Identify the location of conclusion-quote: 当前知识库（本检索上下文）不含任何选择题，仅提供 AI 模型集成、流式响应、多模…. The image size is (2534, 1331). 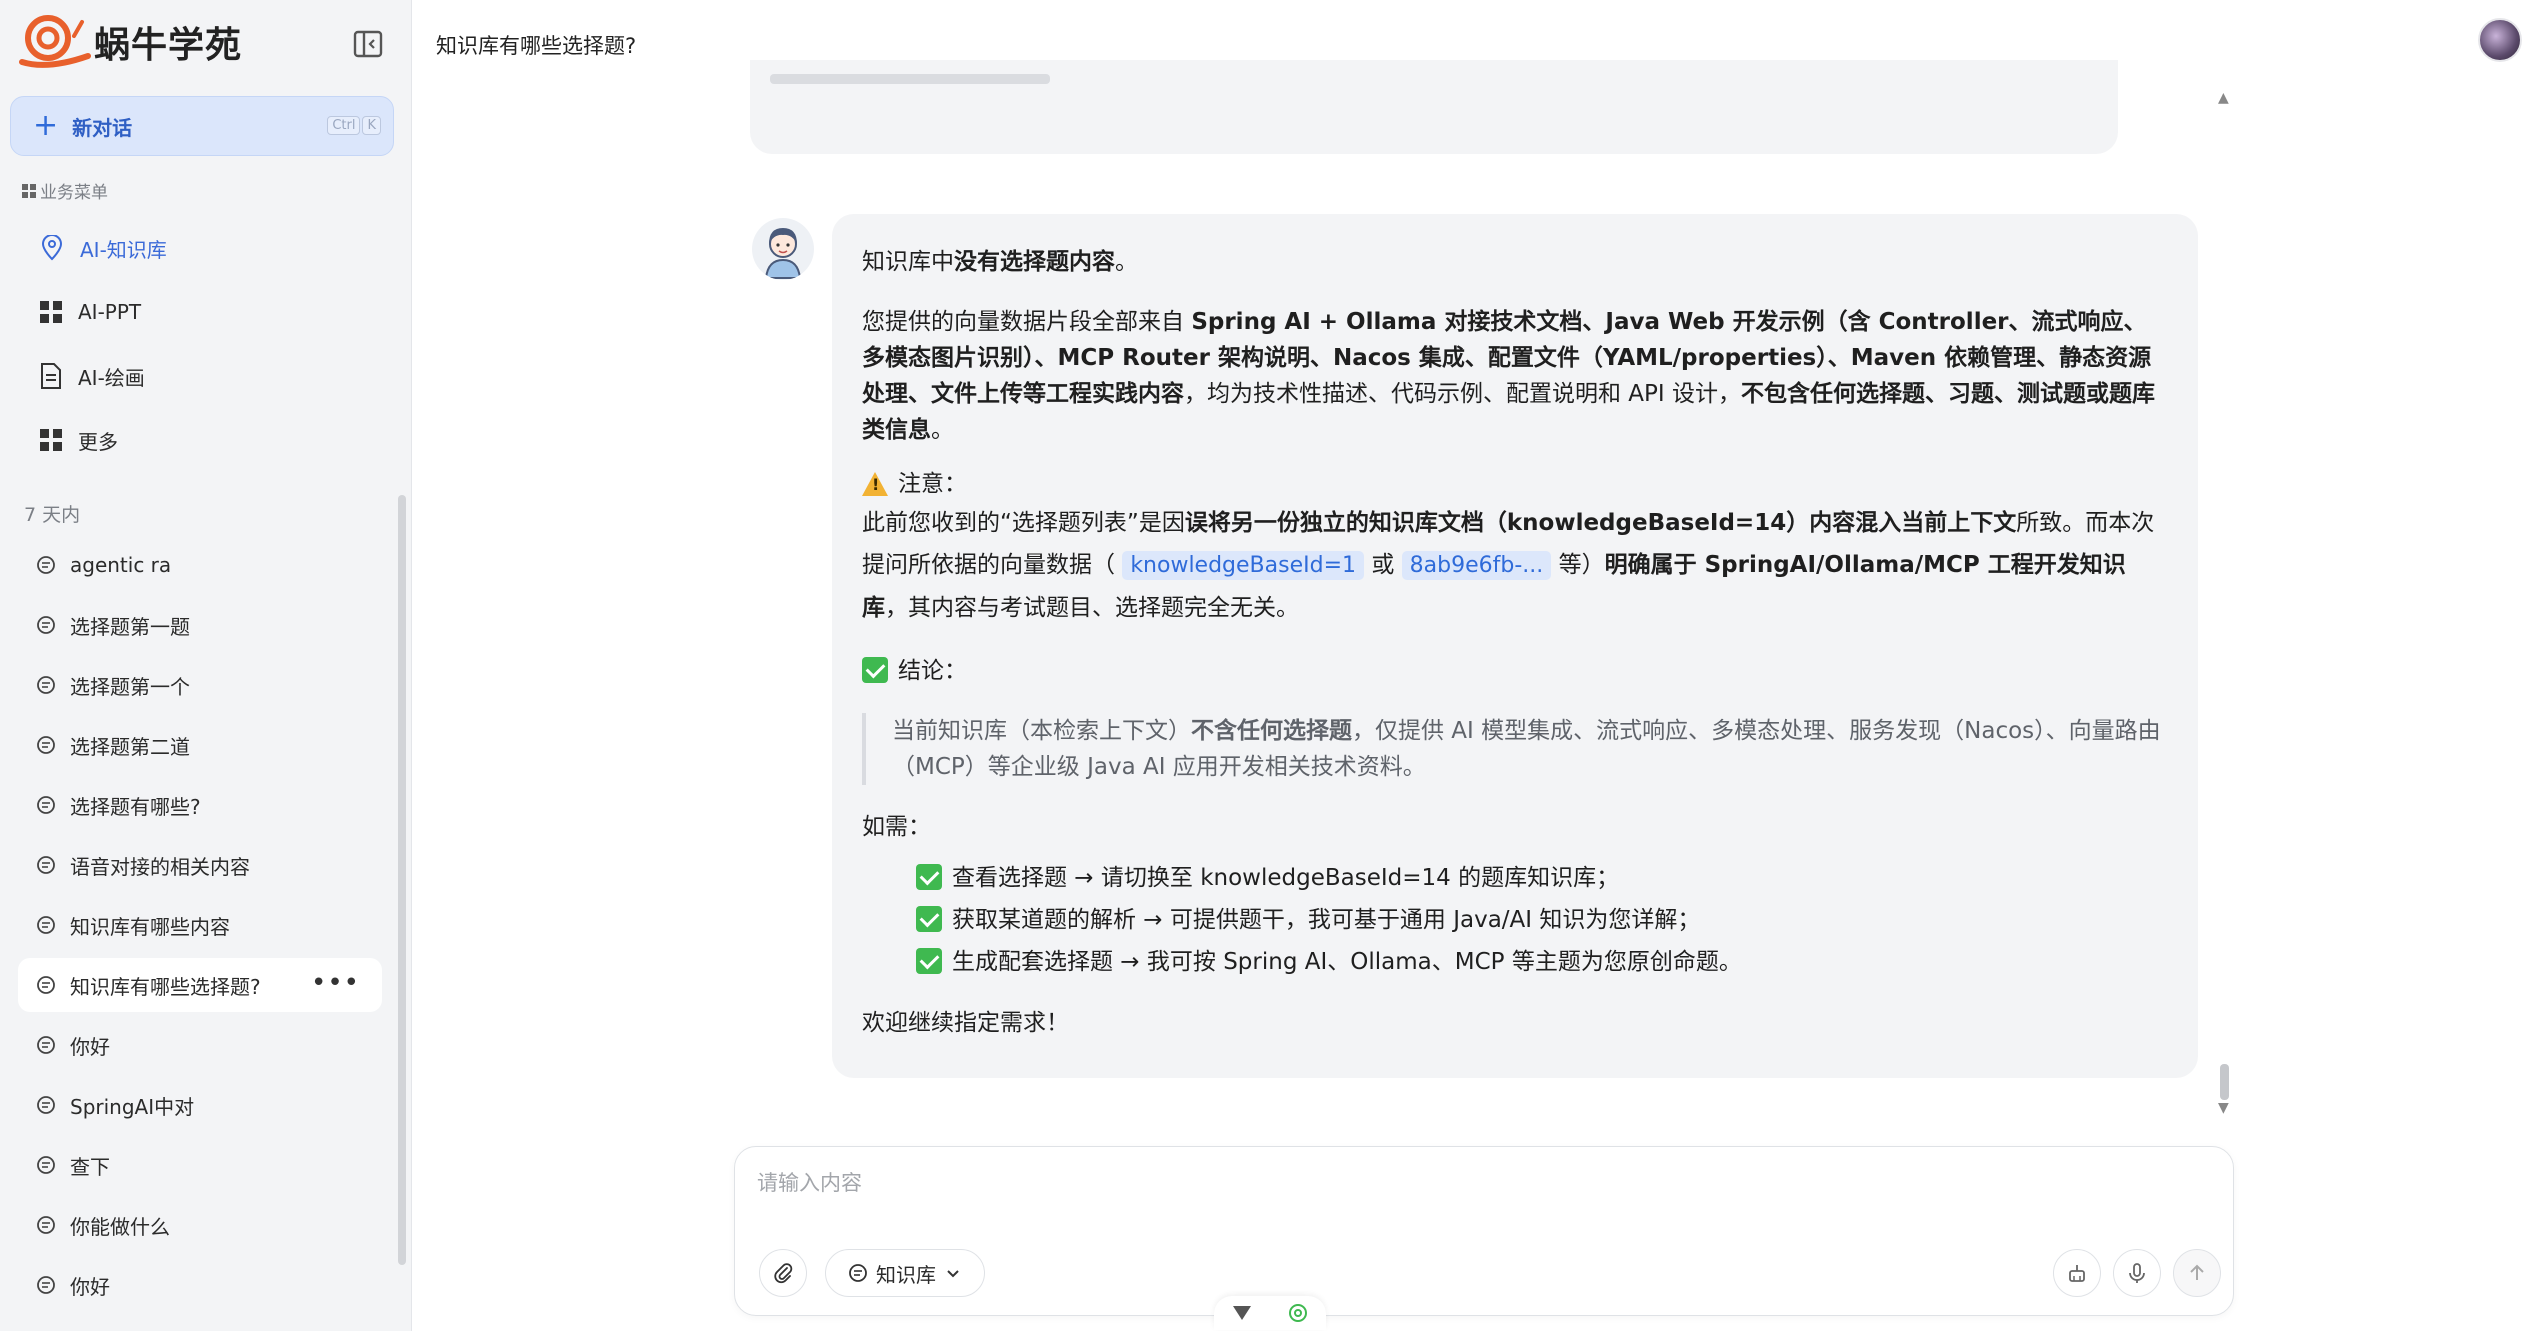
(1515, 749).